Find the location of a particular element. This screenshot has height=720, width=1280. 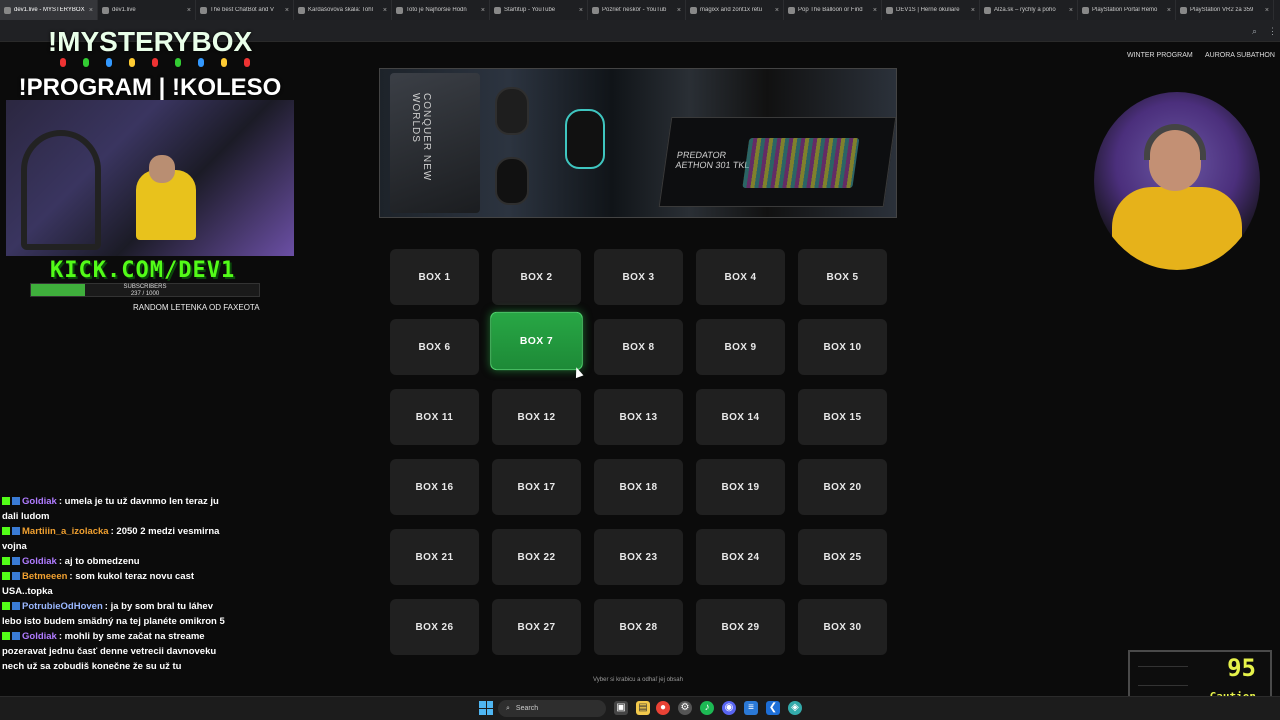

browser-tab: Pozrieť neskôr - YouTub × is located at coordinates (637, 10).